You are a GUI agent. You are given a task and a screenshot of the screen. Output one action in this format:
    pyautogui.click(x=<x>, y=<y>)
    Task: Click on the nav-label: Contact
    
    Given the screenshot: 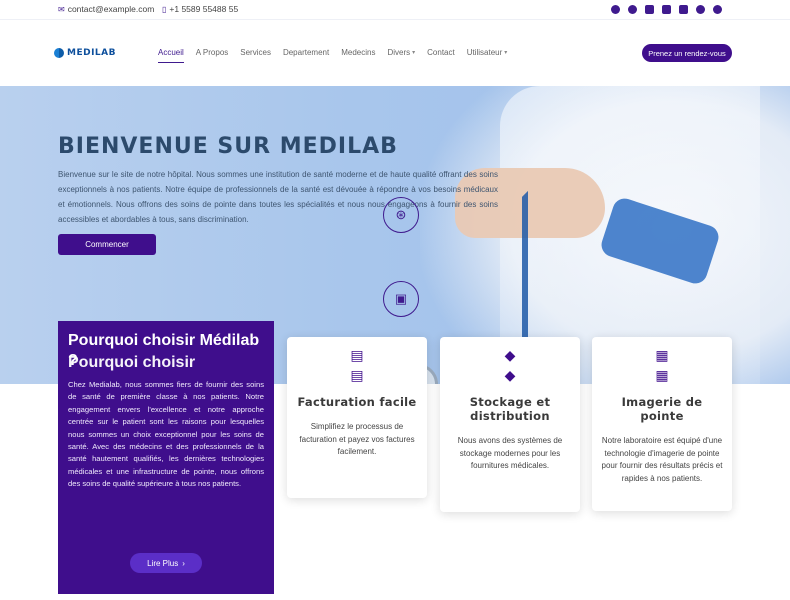 What is the action you would take?
    pyautogui.click(x=441, y=52)
    